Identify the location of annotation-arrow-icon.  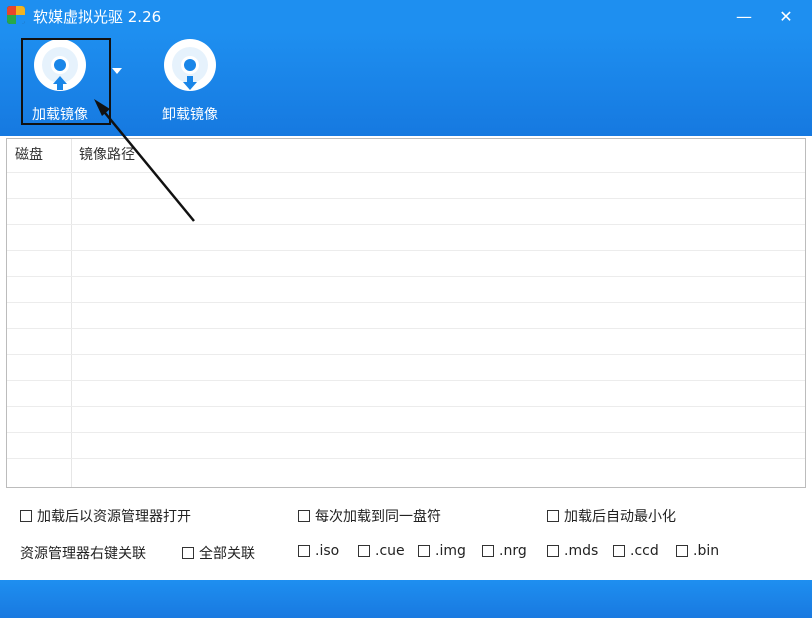
(144, 160).